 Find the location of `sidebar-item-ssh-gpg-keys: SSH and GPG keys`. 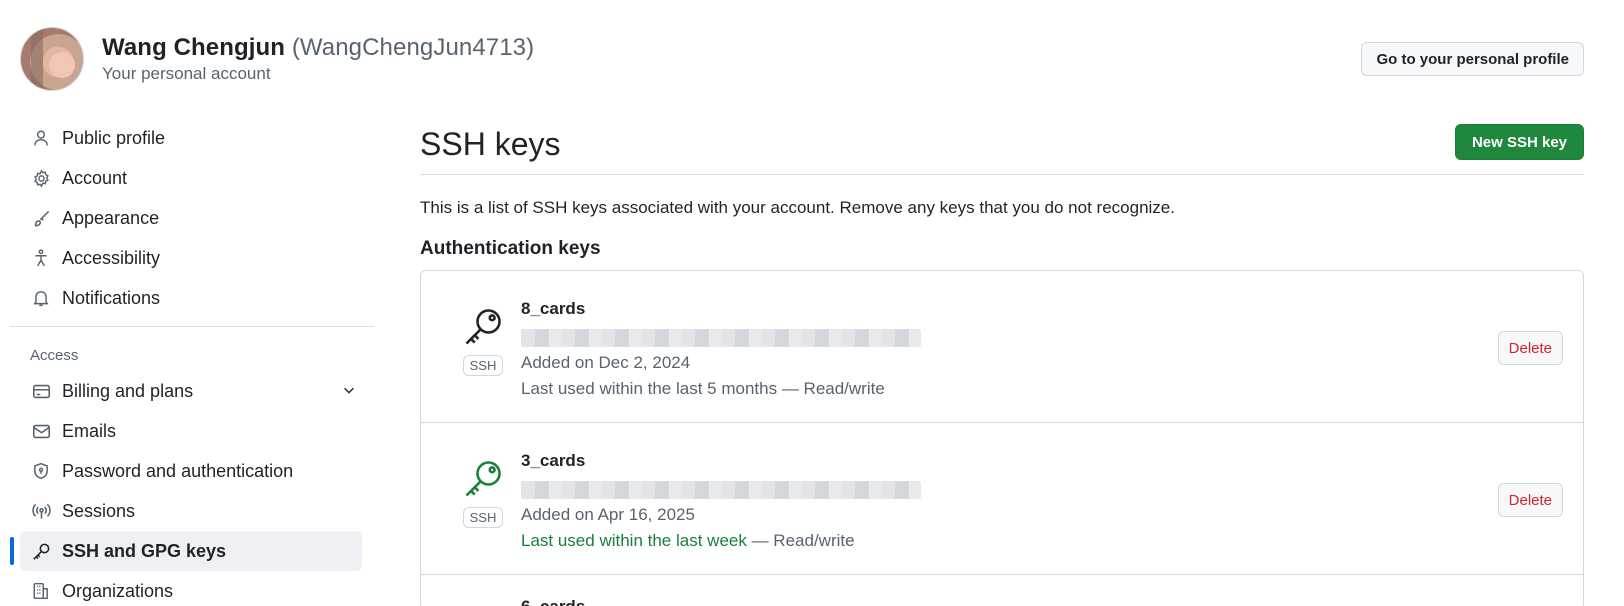

sidebar-item-ssh-gpg-keys: SSH and GPG keys is located at coordinates (186, 551).